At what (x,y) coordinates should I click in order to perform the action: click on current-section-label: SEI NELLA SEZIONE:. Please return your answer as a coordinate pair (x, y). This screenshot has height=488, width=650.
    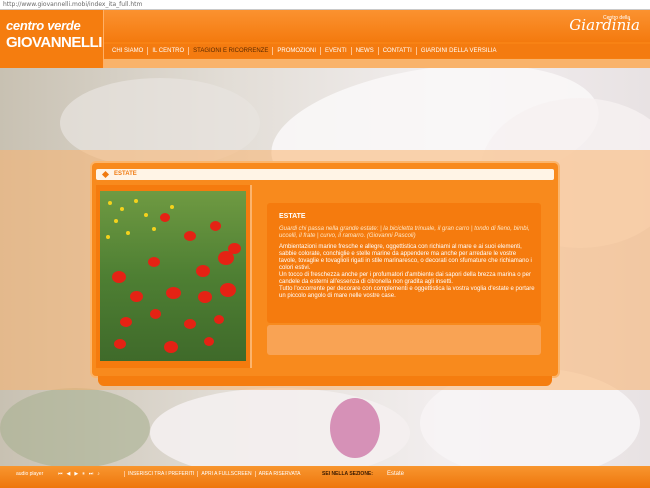
    Looking at the image, I should click on (347, 474).